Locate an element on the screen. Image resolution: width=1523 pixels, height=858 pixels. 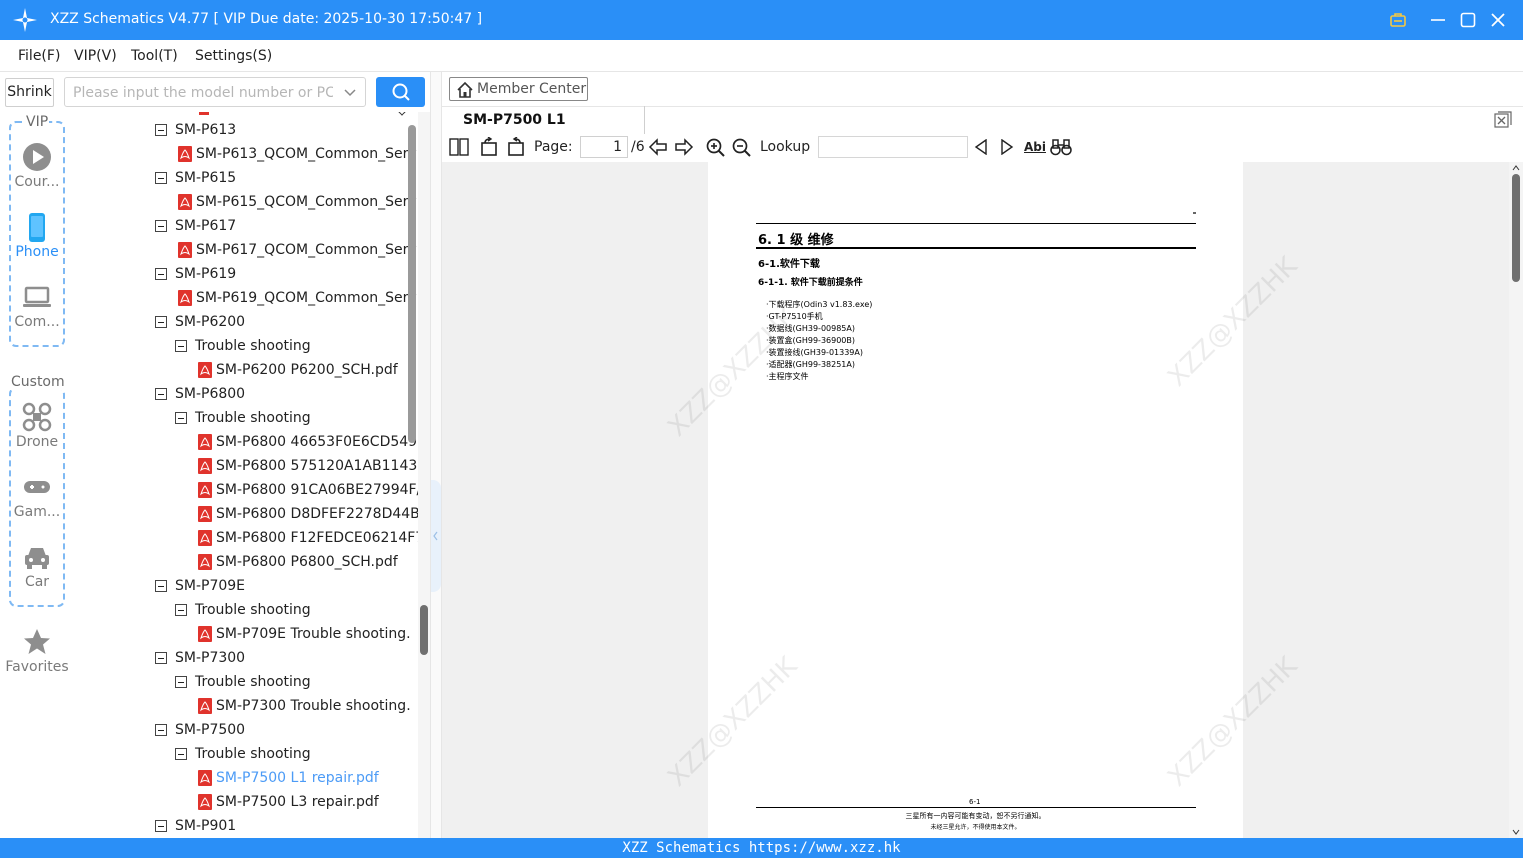
member-center-button: Member Center is located at coordinates (518, 89).